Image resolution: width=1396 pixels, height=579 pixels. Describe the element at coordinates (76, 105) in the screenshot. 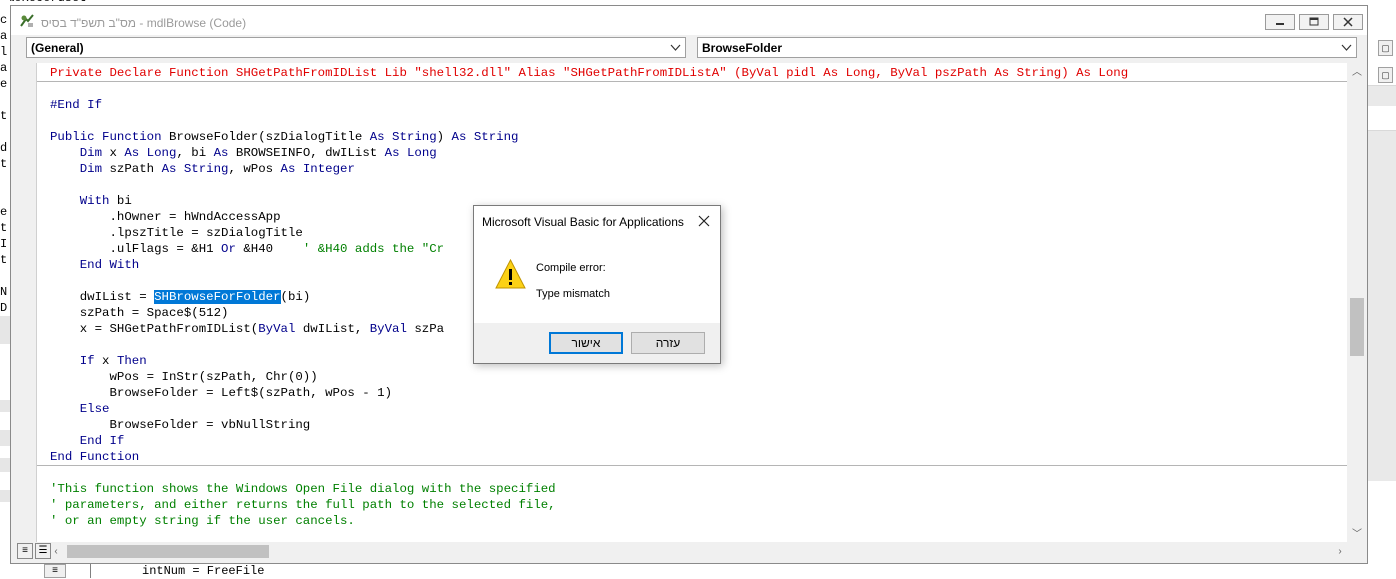

I see `code-token: #End If` at that location.